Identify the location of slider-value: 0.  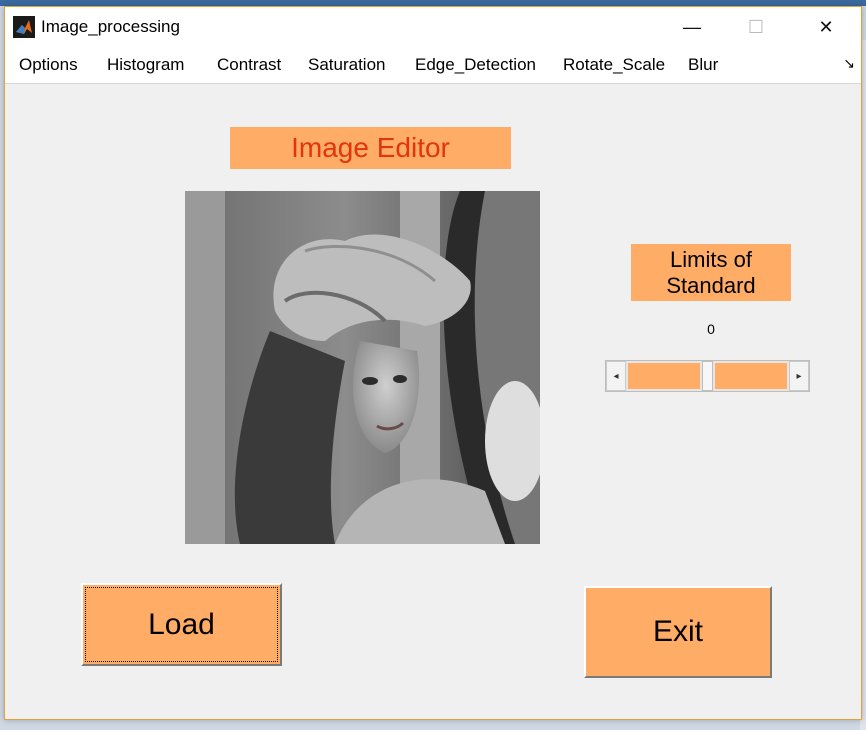
(711, 329).